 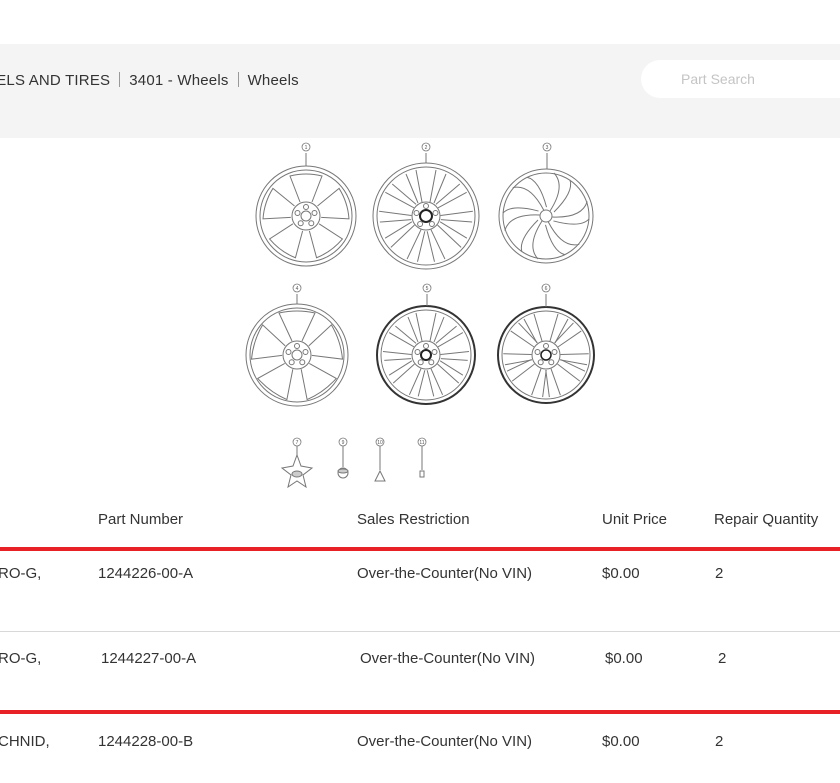 What do you see at coordinates (420, 631) in the screenshot?
I see `row-divider` at bounding box center [420, 631].